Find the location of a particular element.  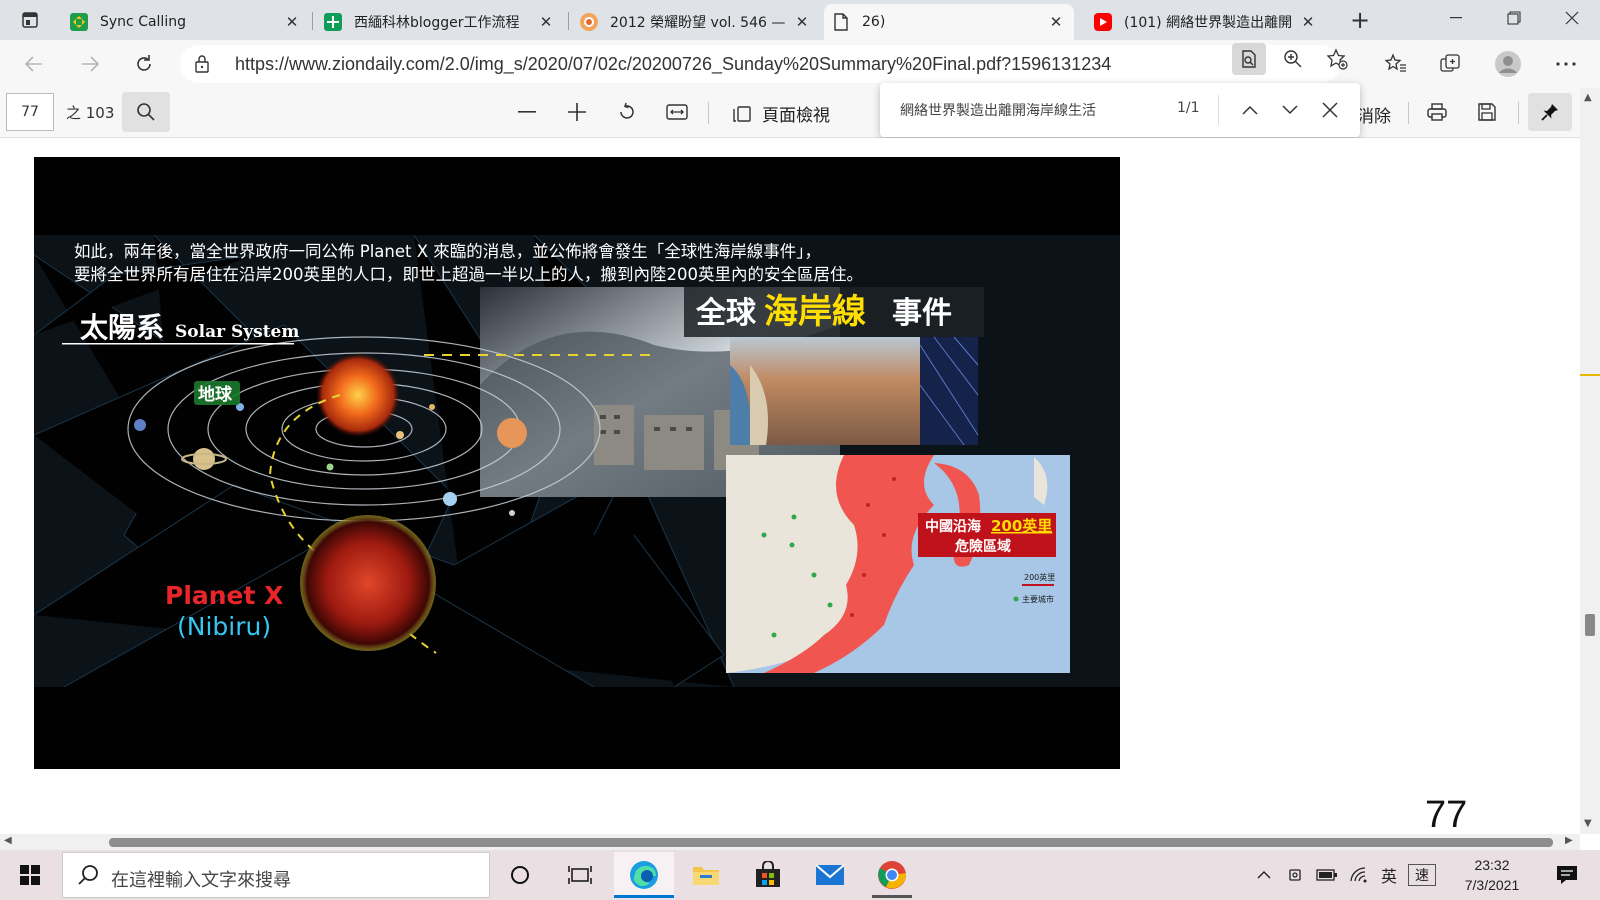

show-hidden-icons-icon is located at coordinates (1264, 875).